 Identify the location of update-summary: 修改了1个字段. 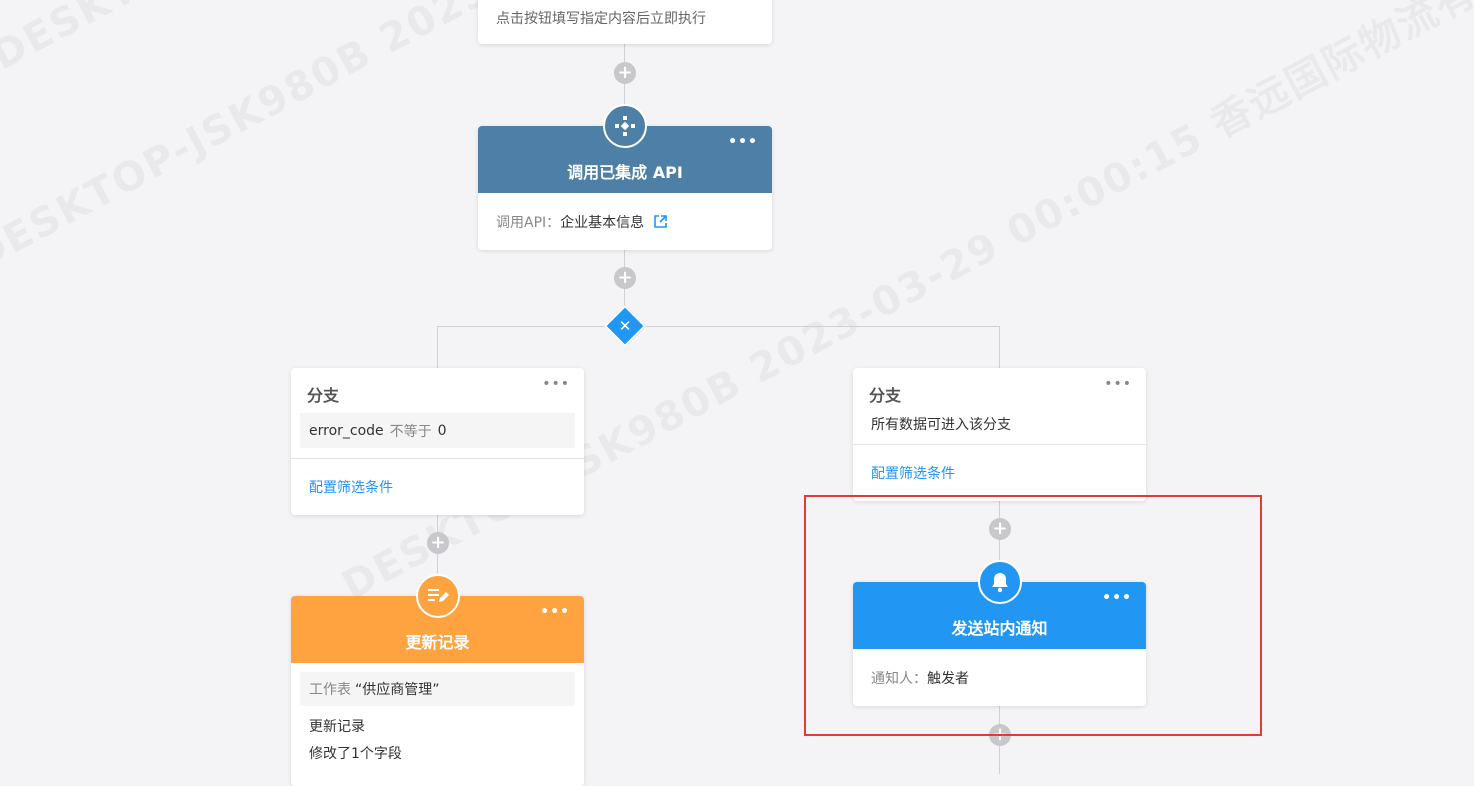
(355, 754).